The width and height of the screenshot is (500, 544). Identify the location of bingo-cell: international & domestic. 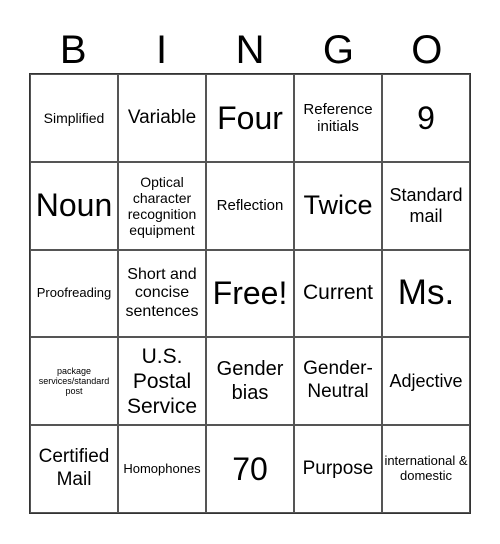
(426, 469).